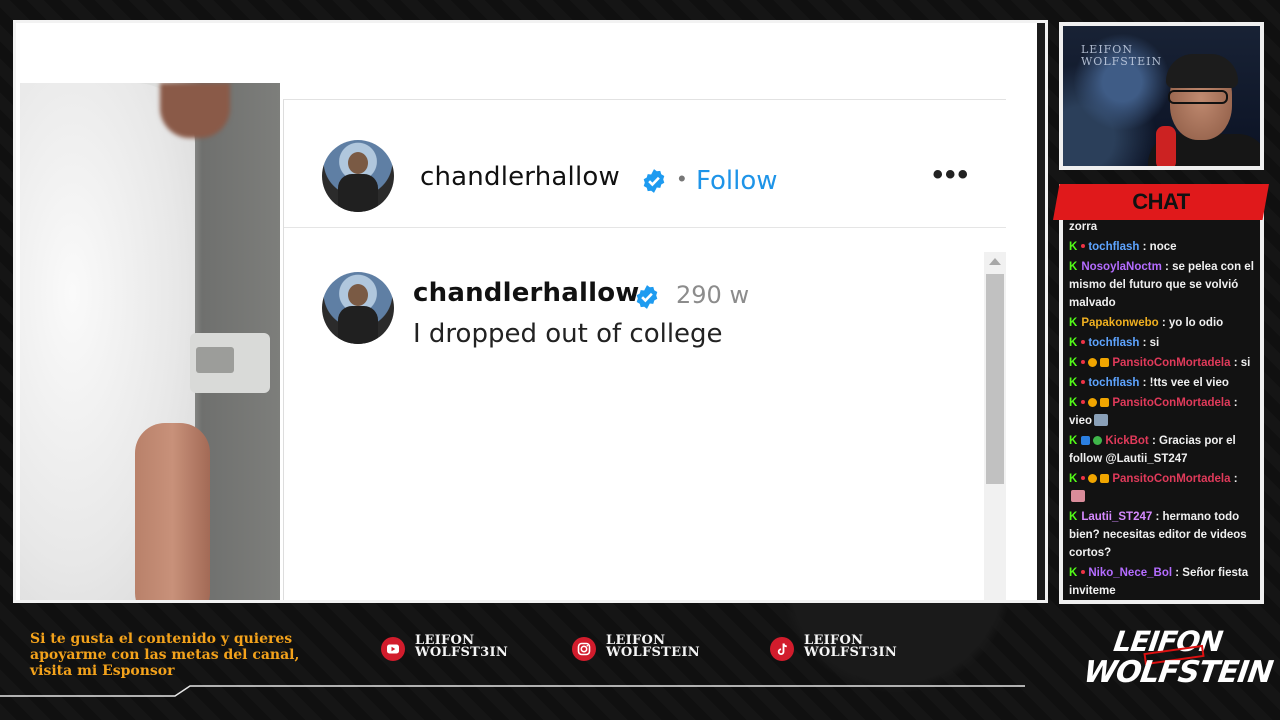 The image size is (1280, 720). Describe the element at coordinates (851, 652) in the screenshot. I see `social-line2: WOLFST3IN` at that location.